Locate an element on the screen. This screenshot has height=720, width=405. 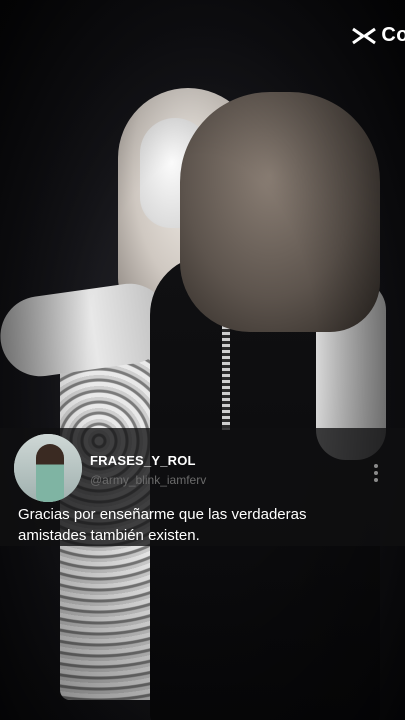
comment-line: amistades también existen. is located at coordinates (109, 535).